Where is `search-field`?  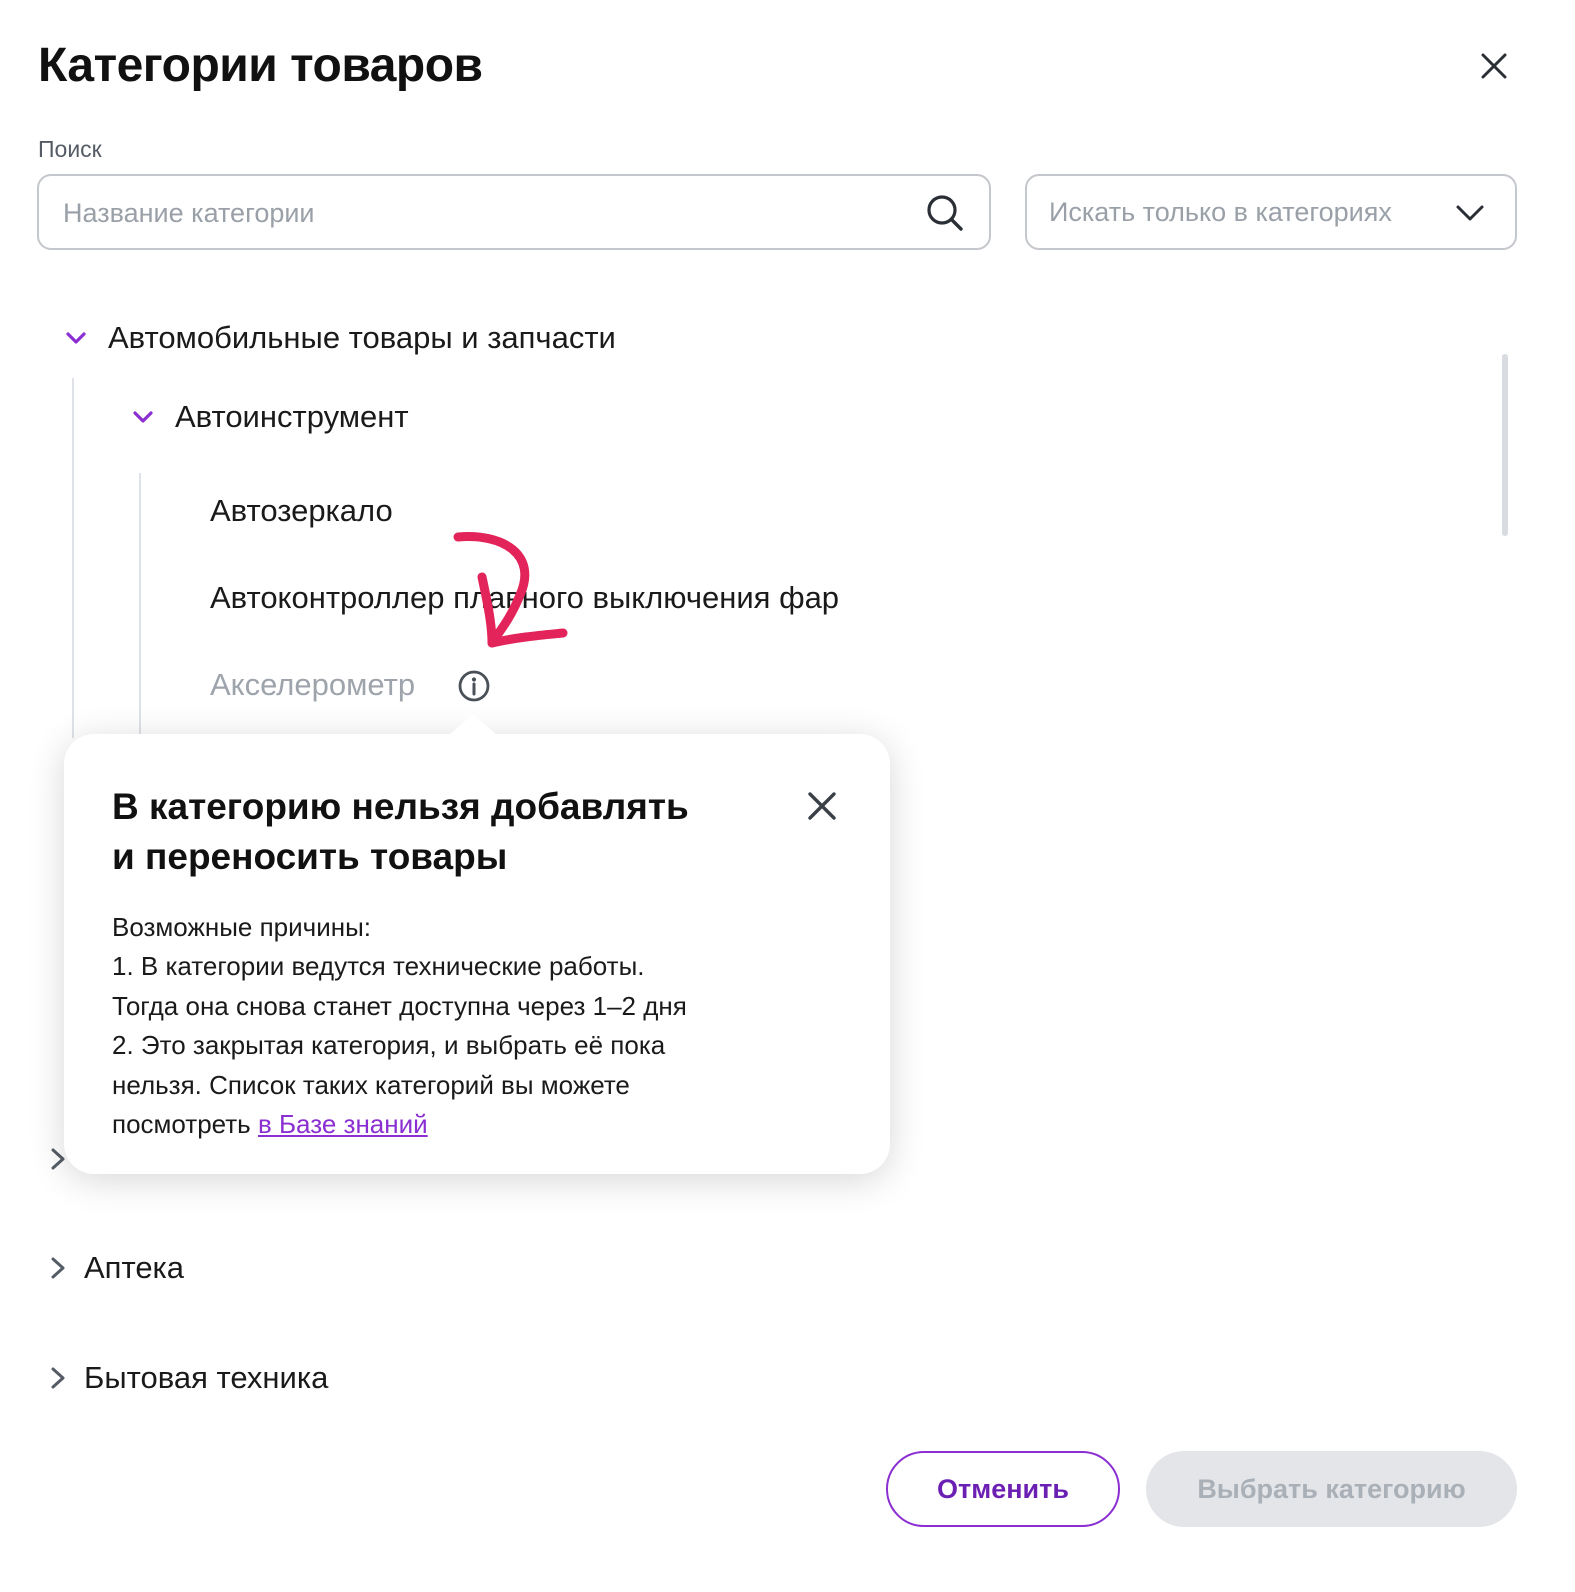 search-field is located at coordinates (514, 212).